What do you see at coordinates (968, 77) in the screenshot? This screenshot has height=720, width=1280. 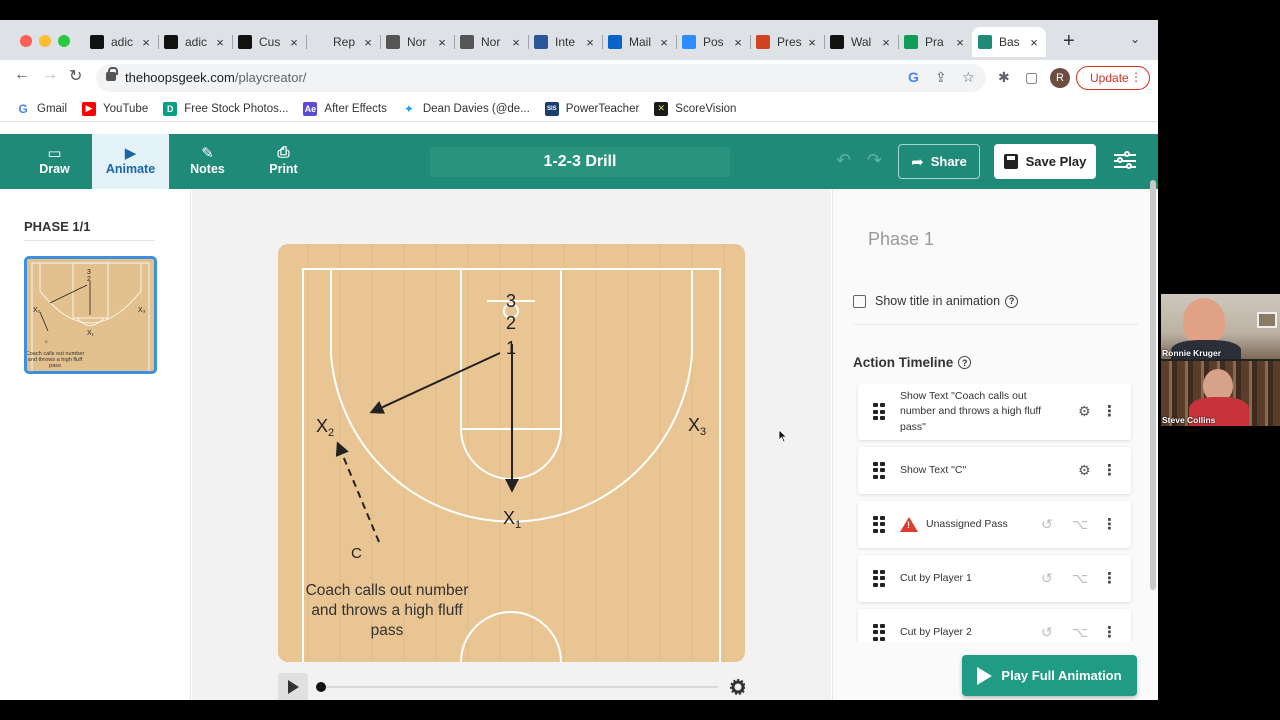 I see `bookmark-star-icon: ☆` at bounding box center [968, 77].